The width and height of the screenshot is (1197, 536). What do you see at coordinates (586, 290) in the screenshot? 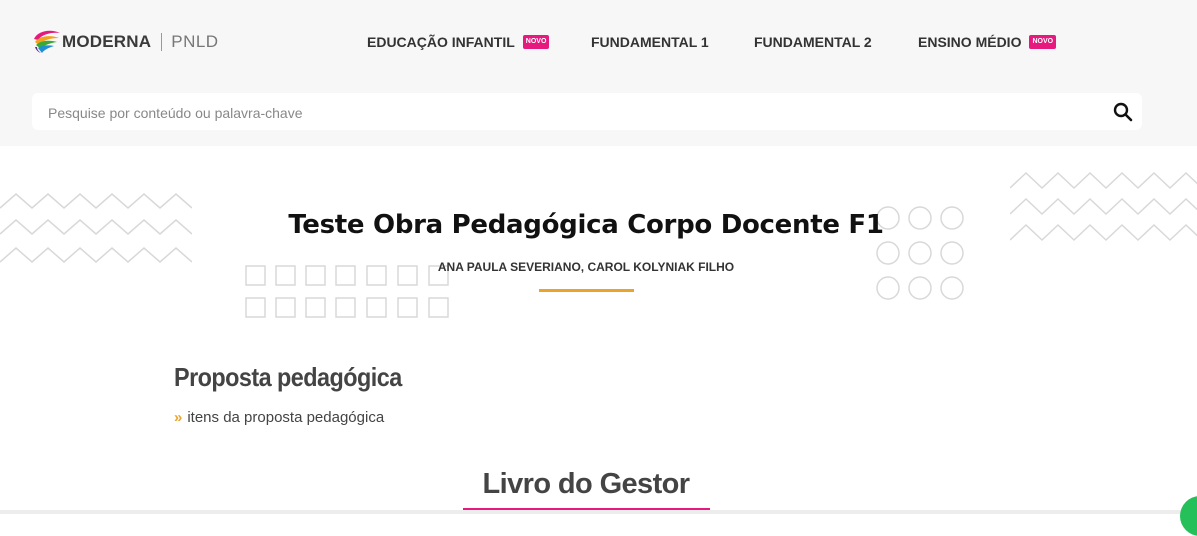
I see `title-underline` at bounding box center [586, 290].